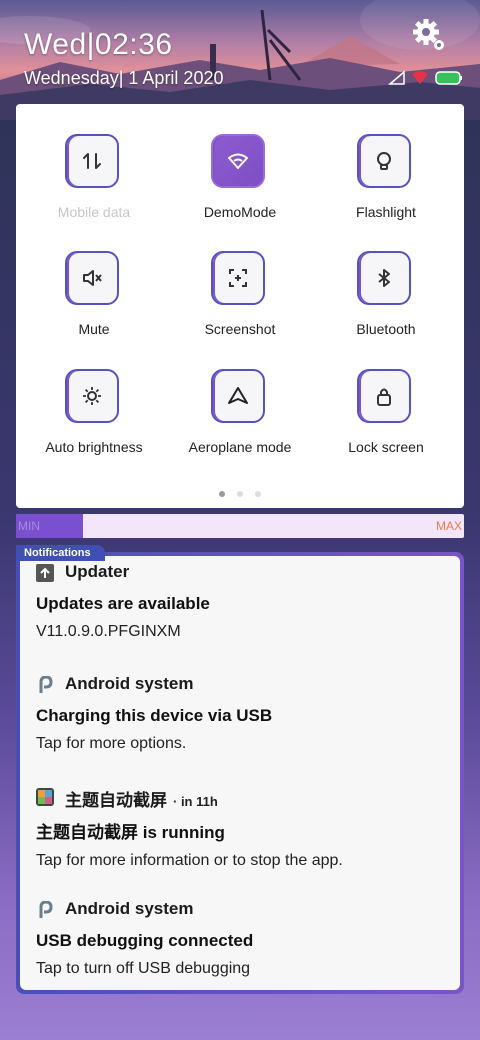 Image resolution: width=480 pixels, height=1040 pixels. Describe the element at coordinates (384, 161) in the screenshot. I see `flashlight-icon` at that location.